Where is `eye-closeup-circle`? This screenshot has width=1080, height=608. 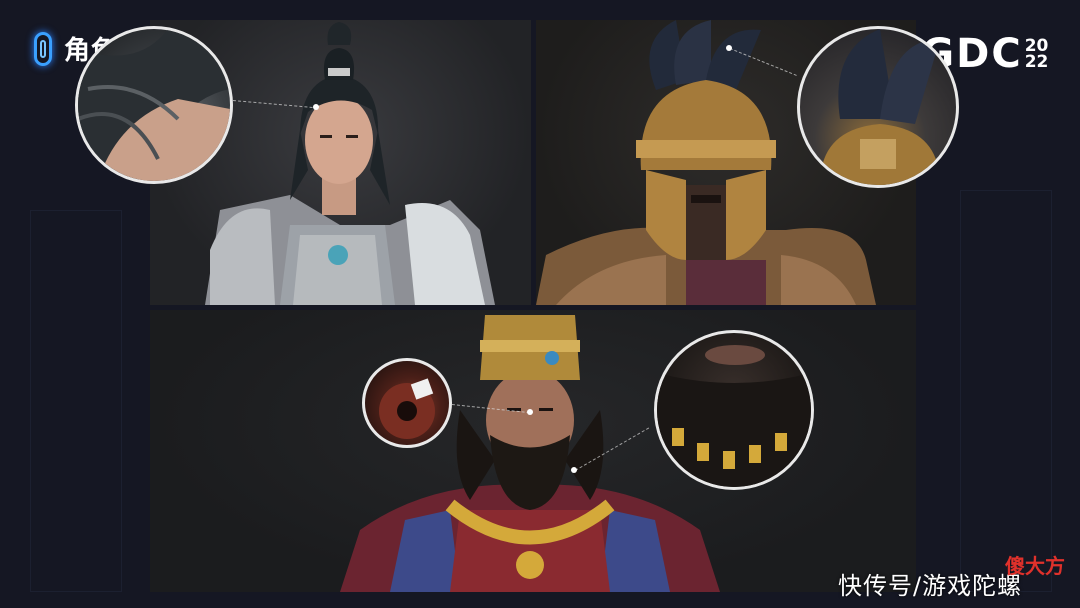 eye-closeup-circle is located at coordinates (407, 403).